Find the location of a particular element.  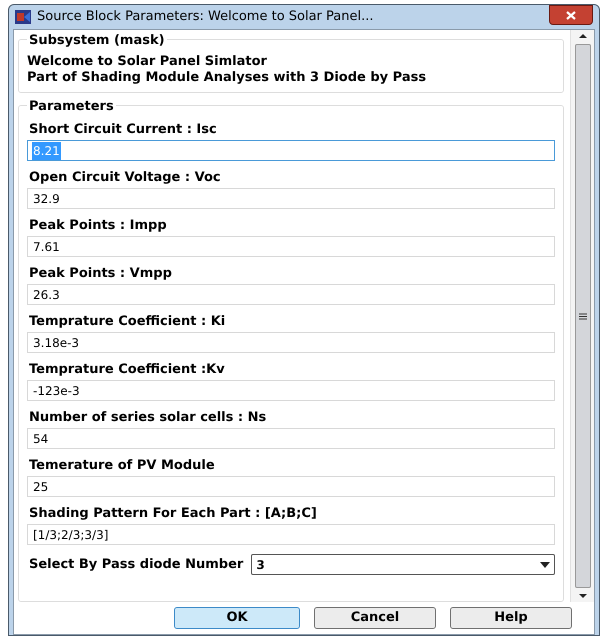

dialog-button: Help is located at coordinates (511, 618).